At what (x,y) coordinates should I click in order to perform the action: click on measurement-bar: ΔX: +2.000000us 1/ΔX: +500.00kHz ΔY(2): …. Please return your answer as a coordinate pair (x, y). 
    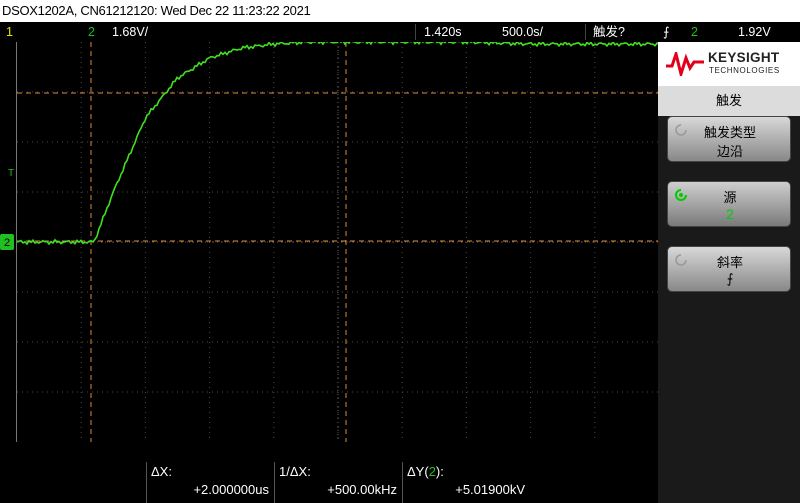
    Looking at the image, I should click on (329, 482).